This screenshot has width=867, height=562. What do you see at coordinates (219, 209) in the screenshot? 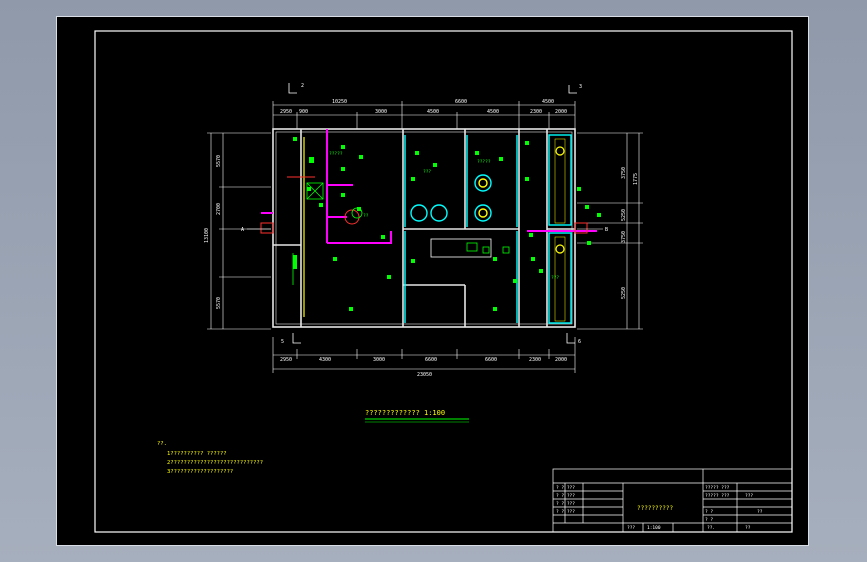
I see `dim-left-seg-2: 2700` at bounding box center [219, 209].